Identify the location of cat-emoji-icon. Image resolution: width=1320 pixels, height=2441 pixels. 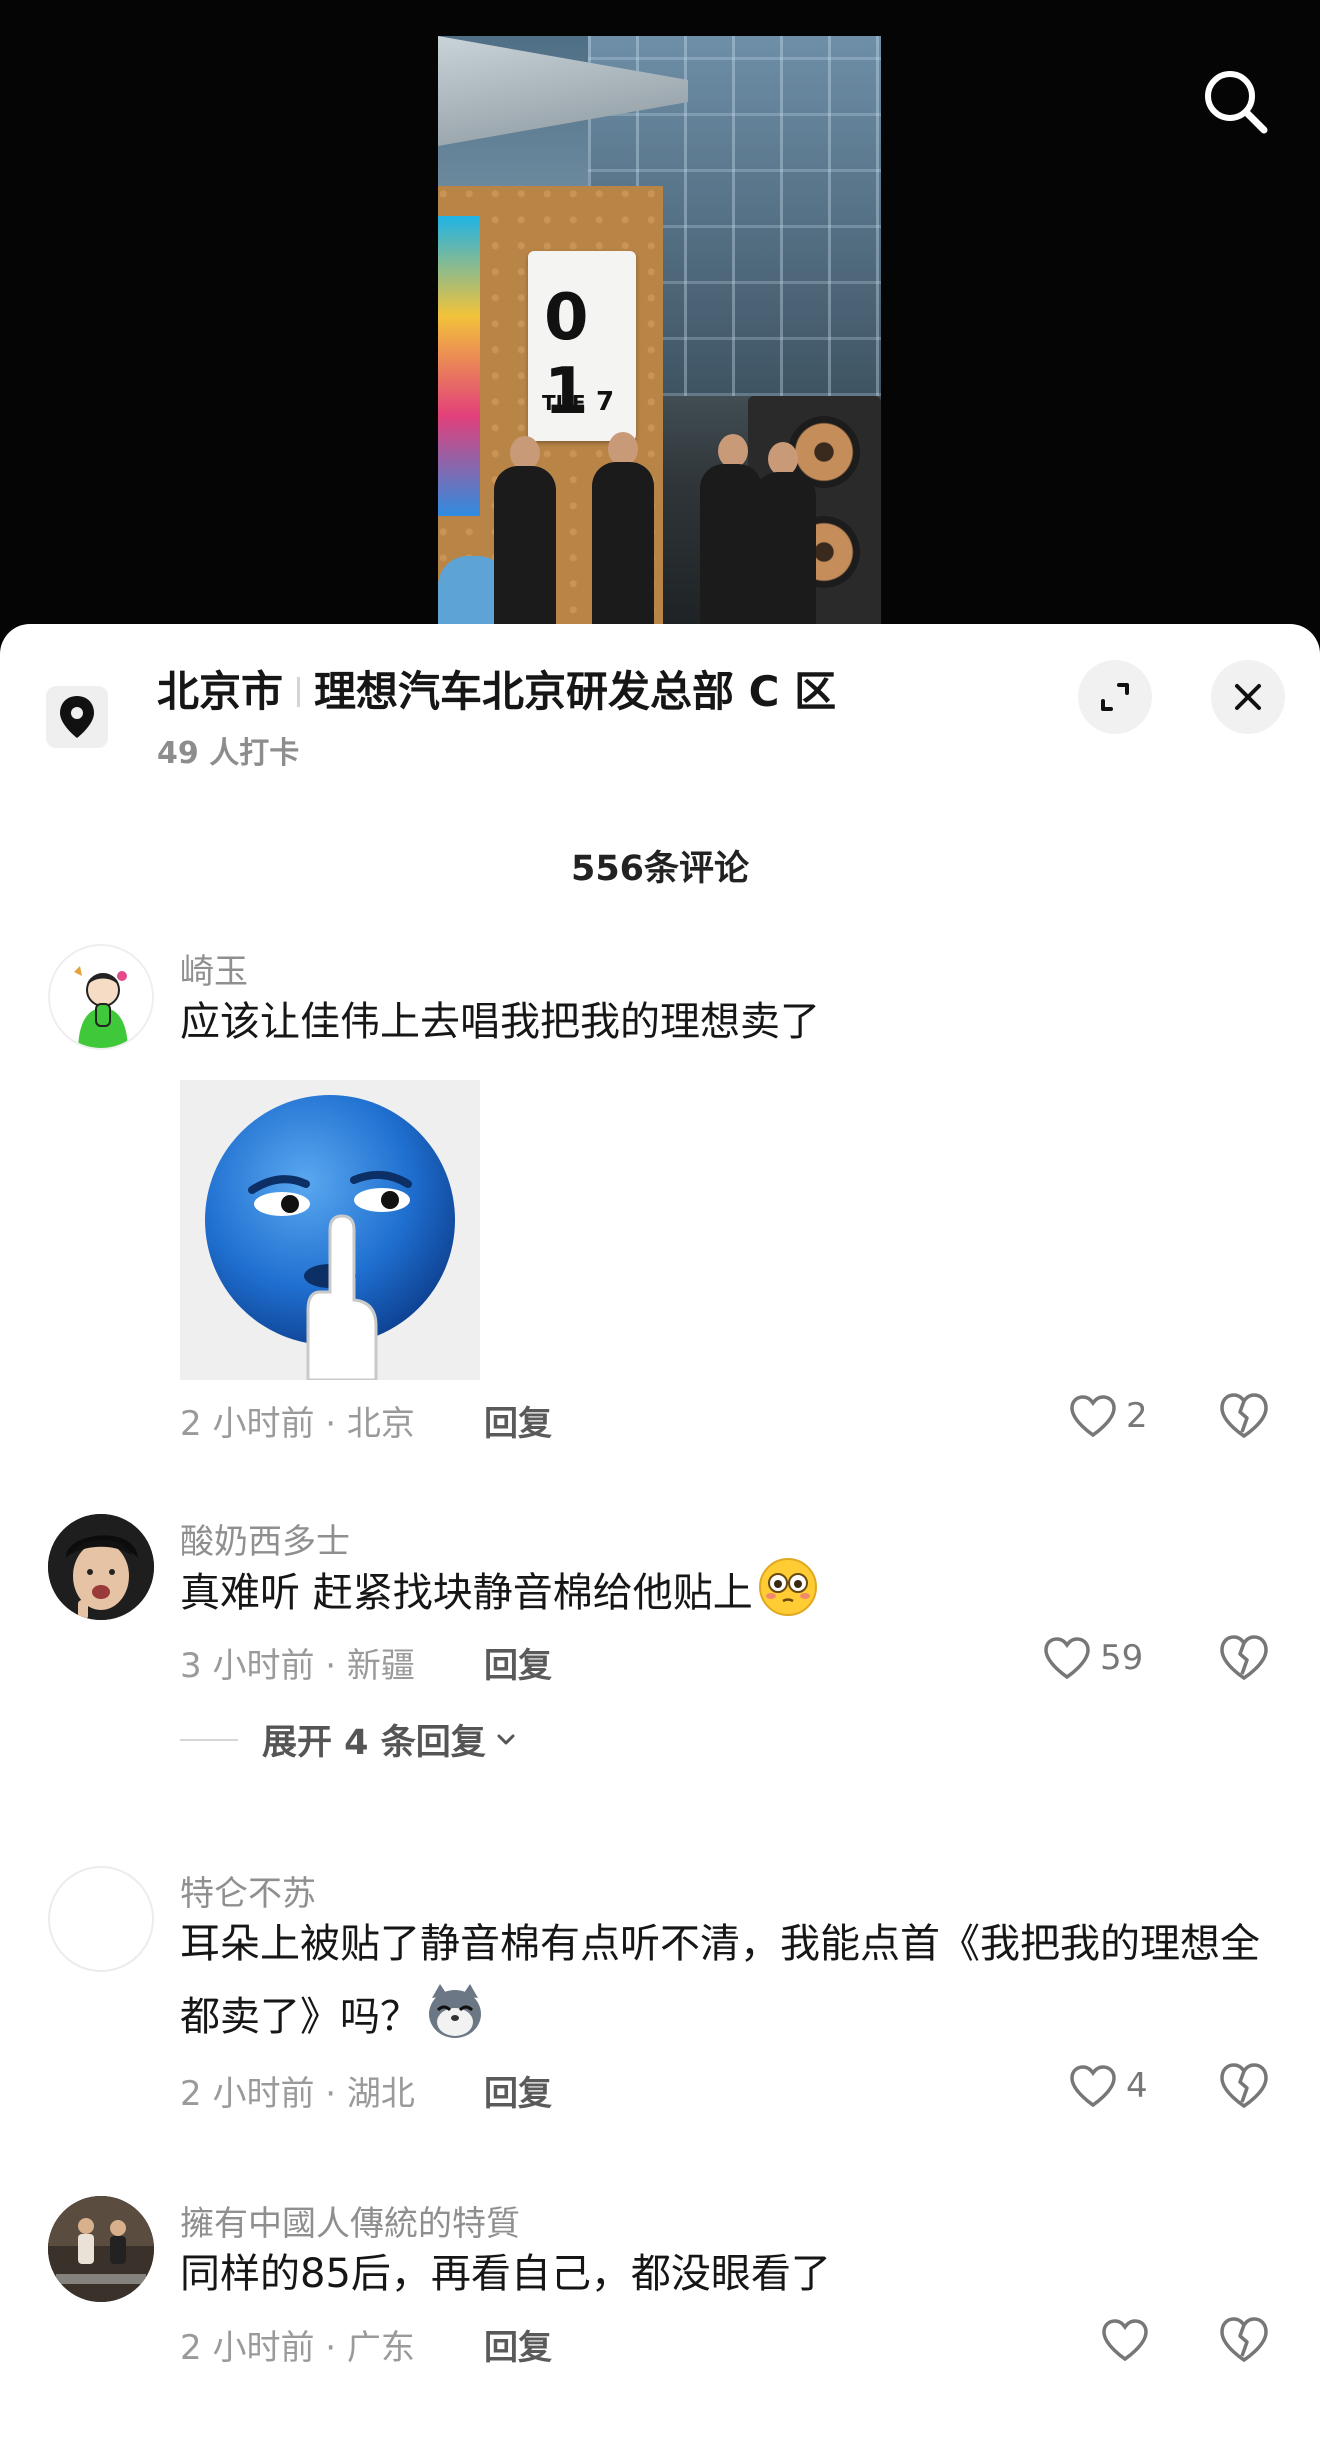
(455, 2011).